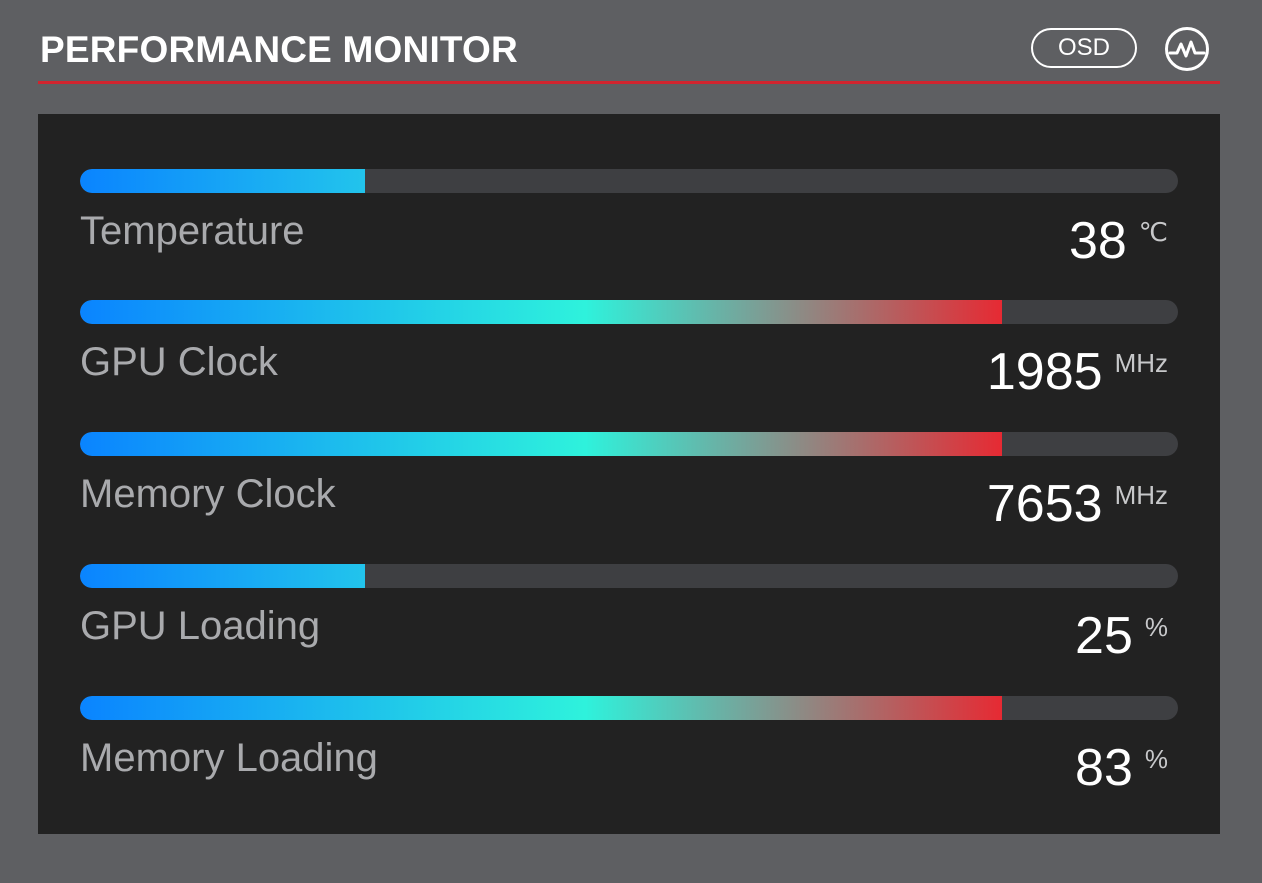  Describe the element at coordinates (1044, 504) in the screenshot. I see `metric-value: 7653` at that location.